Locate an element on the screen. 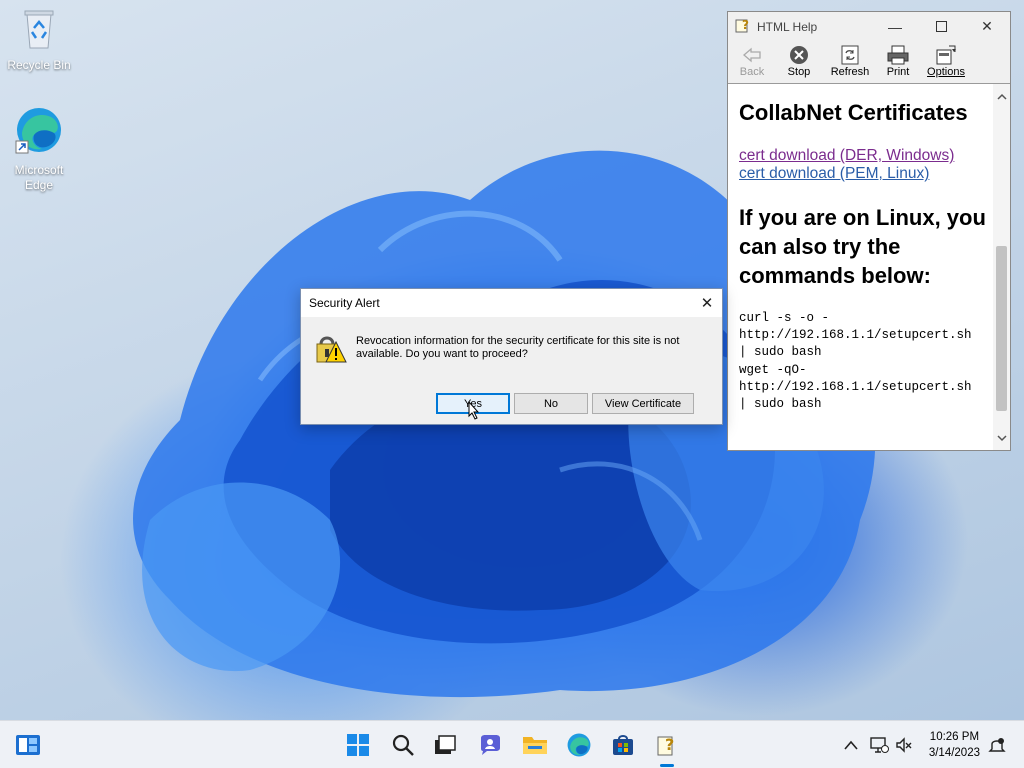 Image resolution: width=1024 pixels, height=768 pixels. html-help-taskbar-button: ? is located at coordinates (667, 748).